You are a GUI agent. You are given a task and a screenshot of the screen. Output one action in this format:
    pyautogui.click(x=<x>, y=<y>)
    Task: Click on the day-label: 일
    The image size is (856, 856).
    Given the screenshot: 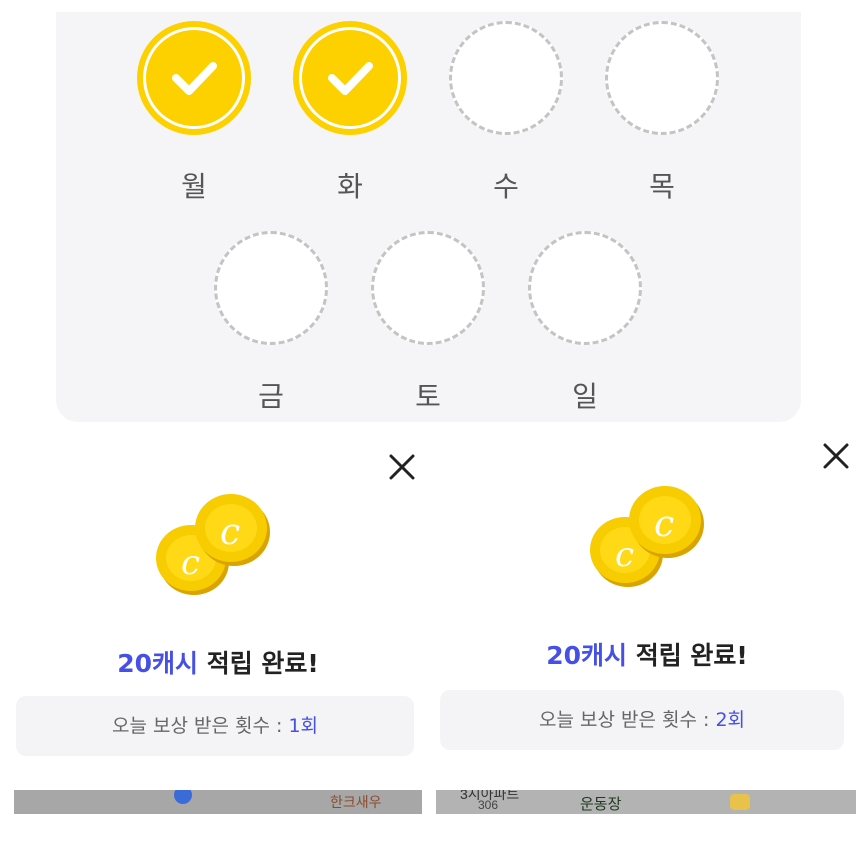 What is the action you would take?
    pyautogui.click(x=585, y=396)
    